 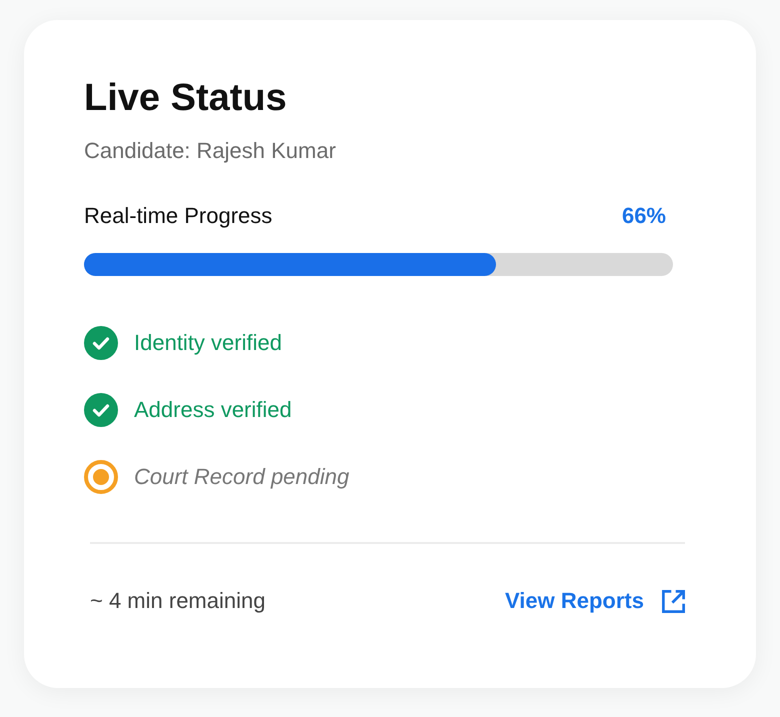 I want to click on progress-label: Real-time Progress, so click(x=178, y=216).